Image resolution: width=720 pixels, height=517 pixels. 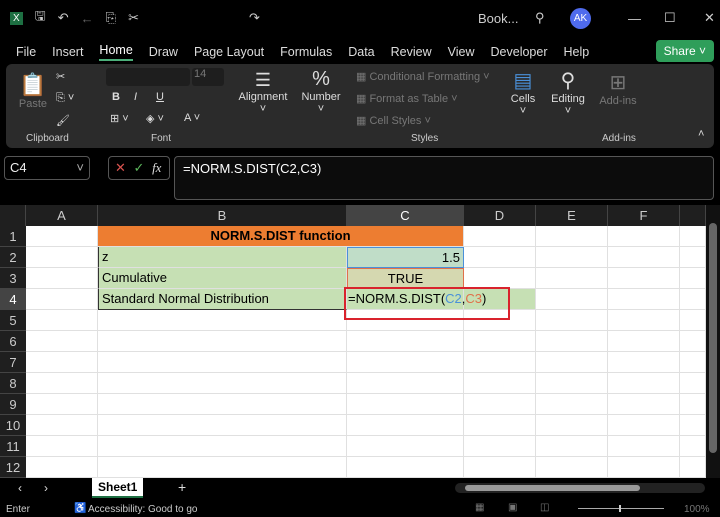 What do you see at coordinates (47, 168) in the screenshot?
I see `name-box: C4 ˅` at bounding box center [47, 168].